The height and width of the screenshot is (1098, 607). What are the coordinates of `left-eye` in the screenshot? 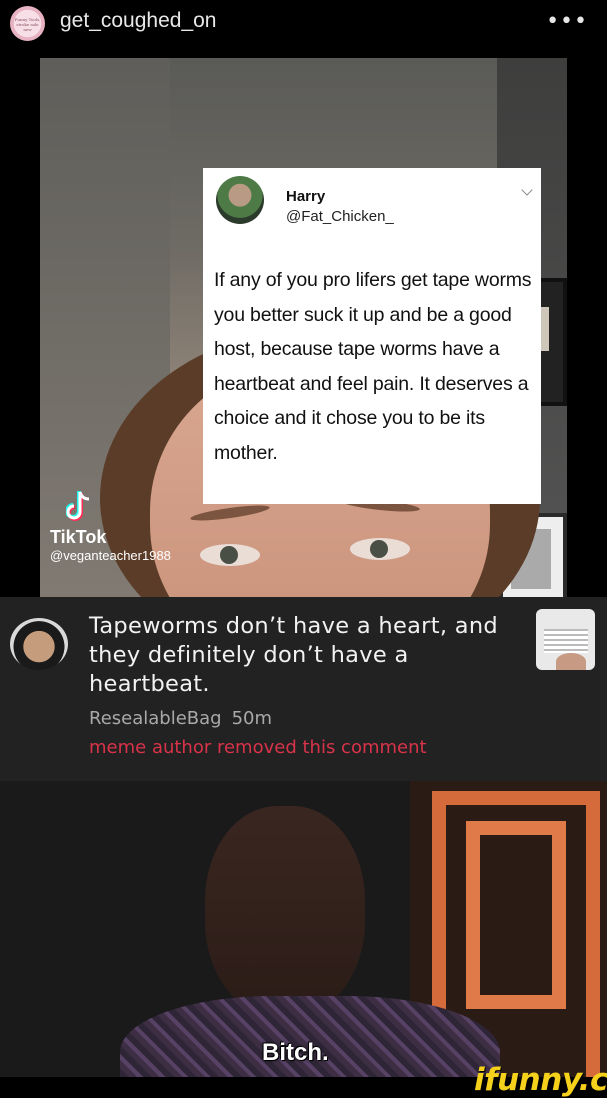 It's located at (230, 555).